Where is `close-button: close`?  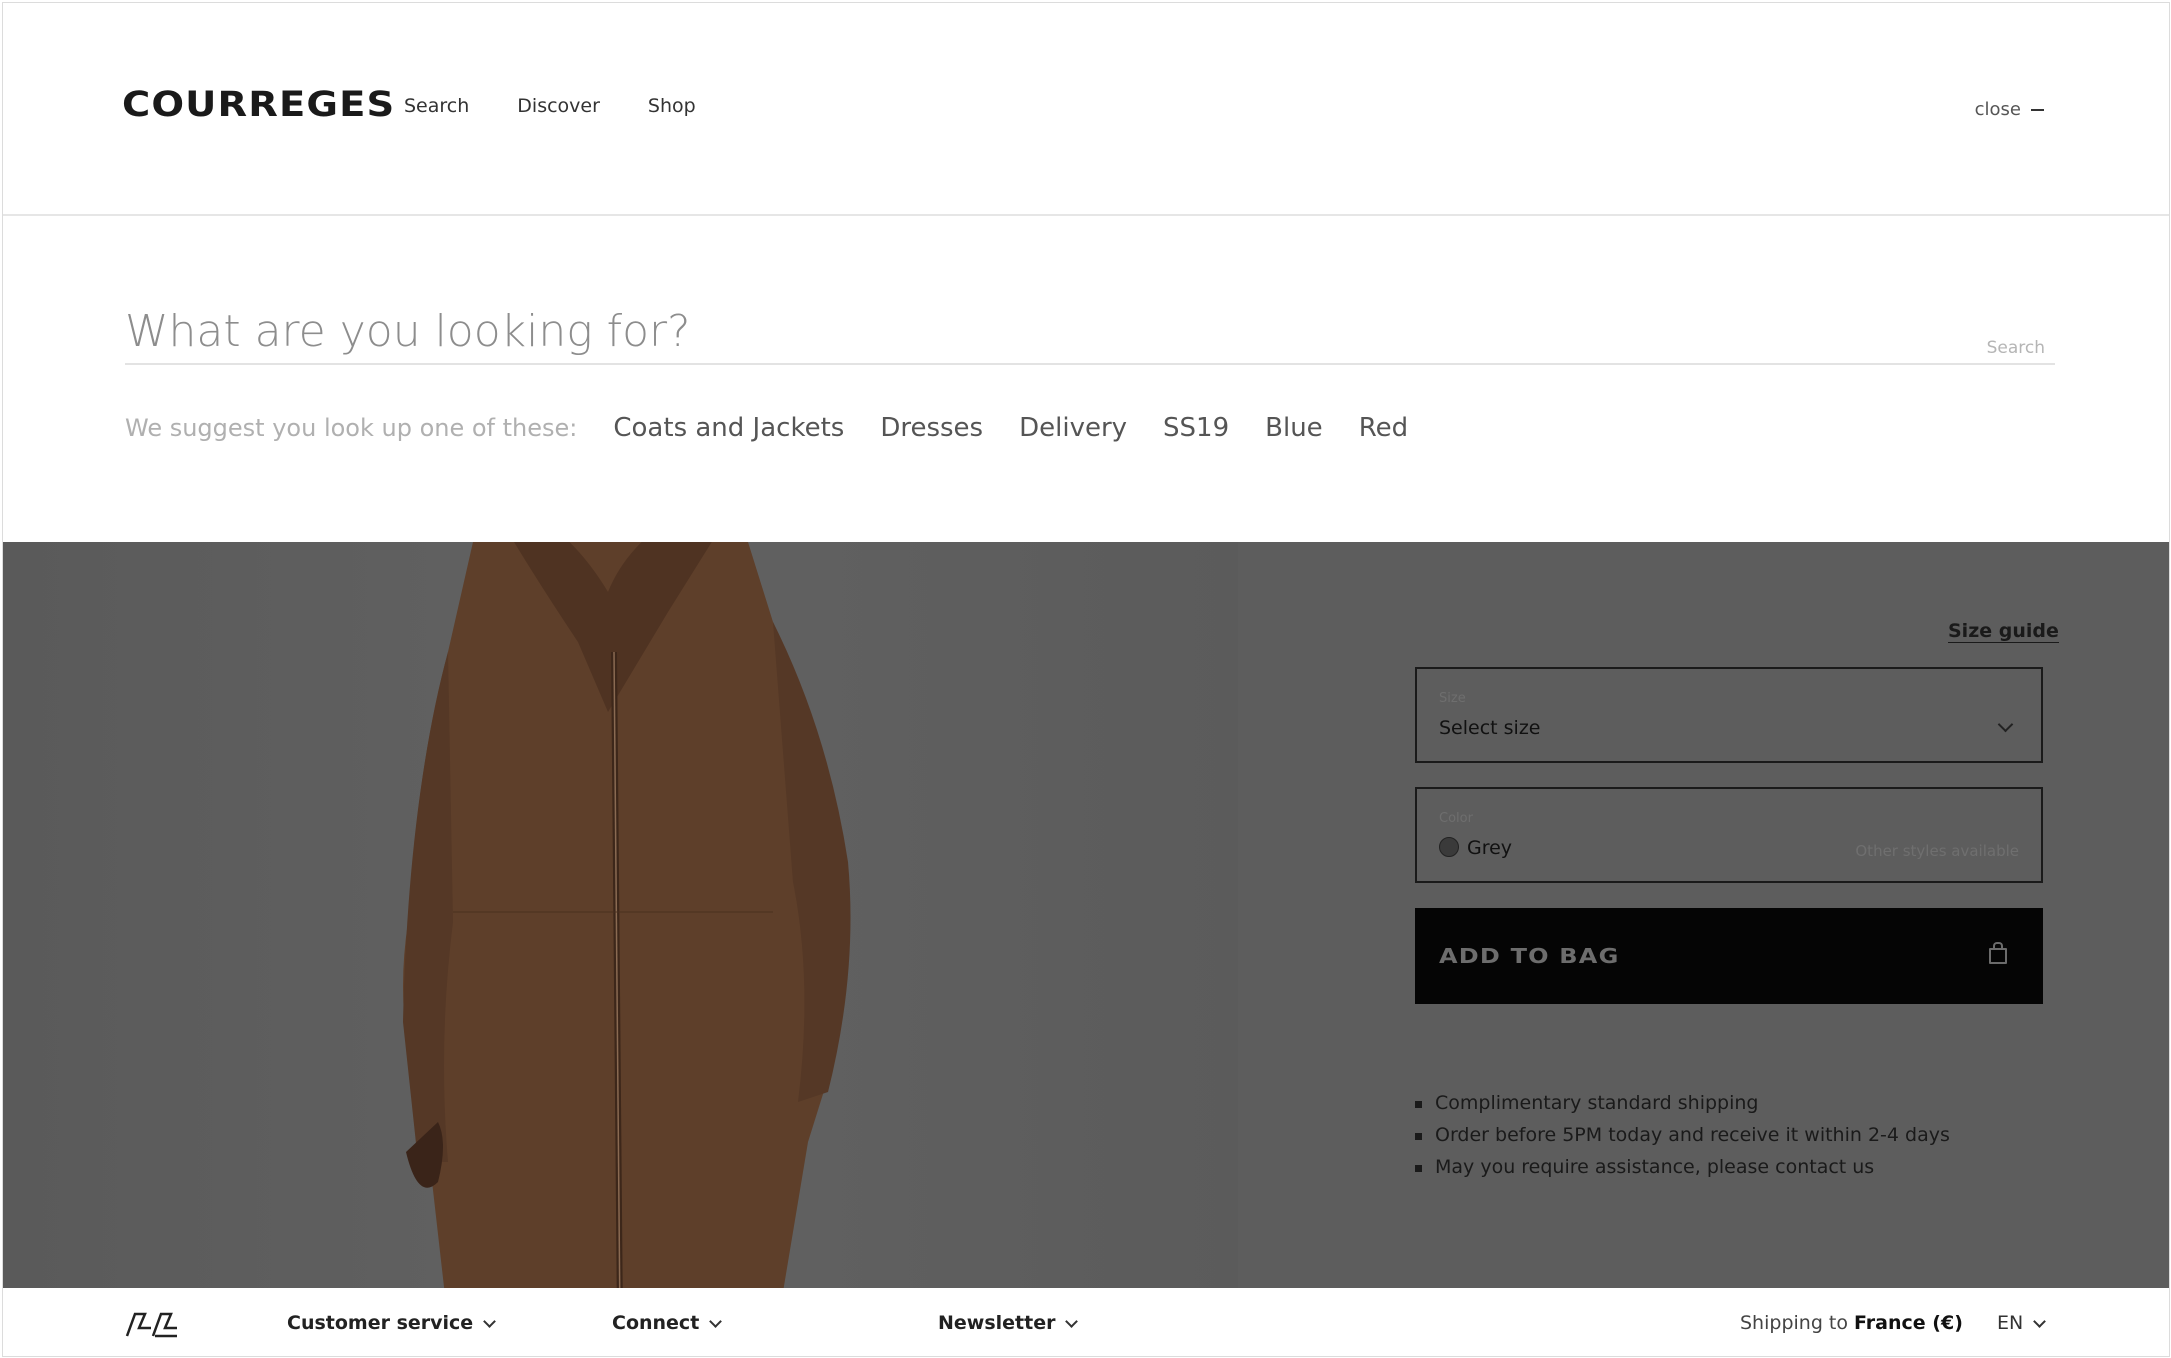
close-button: close is located at coordinates (2009, 109).